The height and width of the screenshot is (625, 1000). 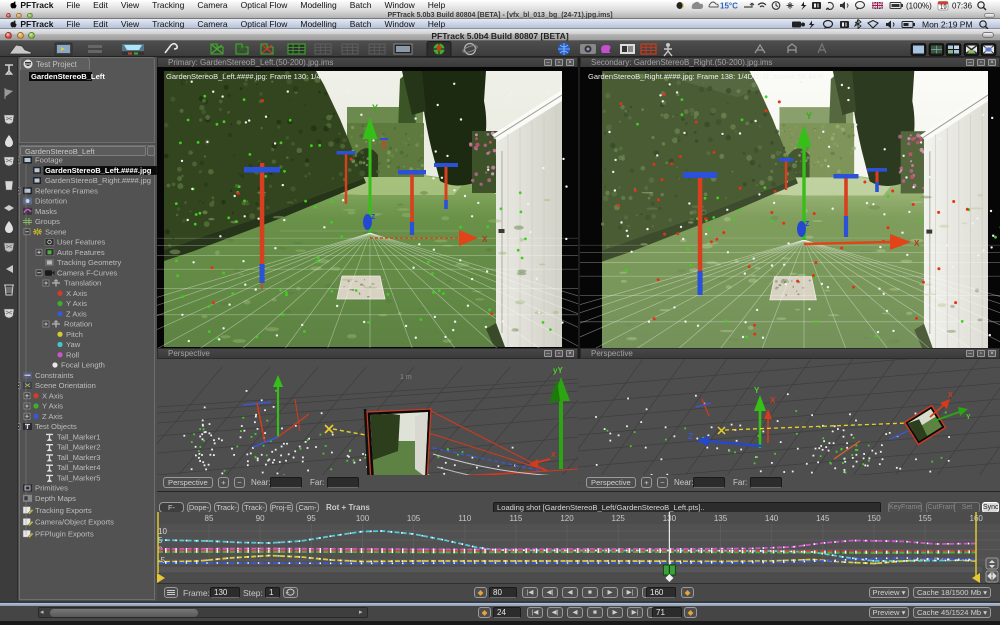 I want to click on svg-text: Depth Maps, so click(x=55, y=498).